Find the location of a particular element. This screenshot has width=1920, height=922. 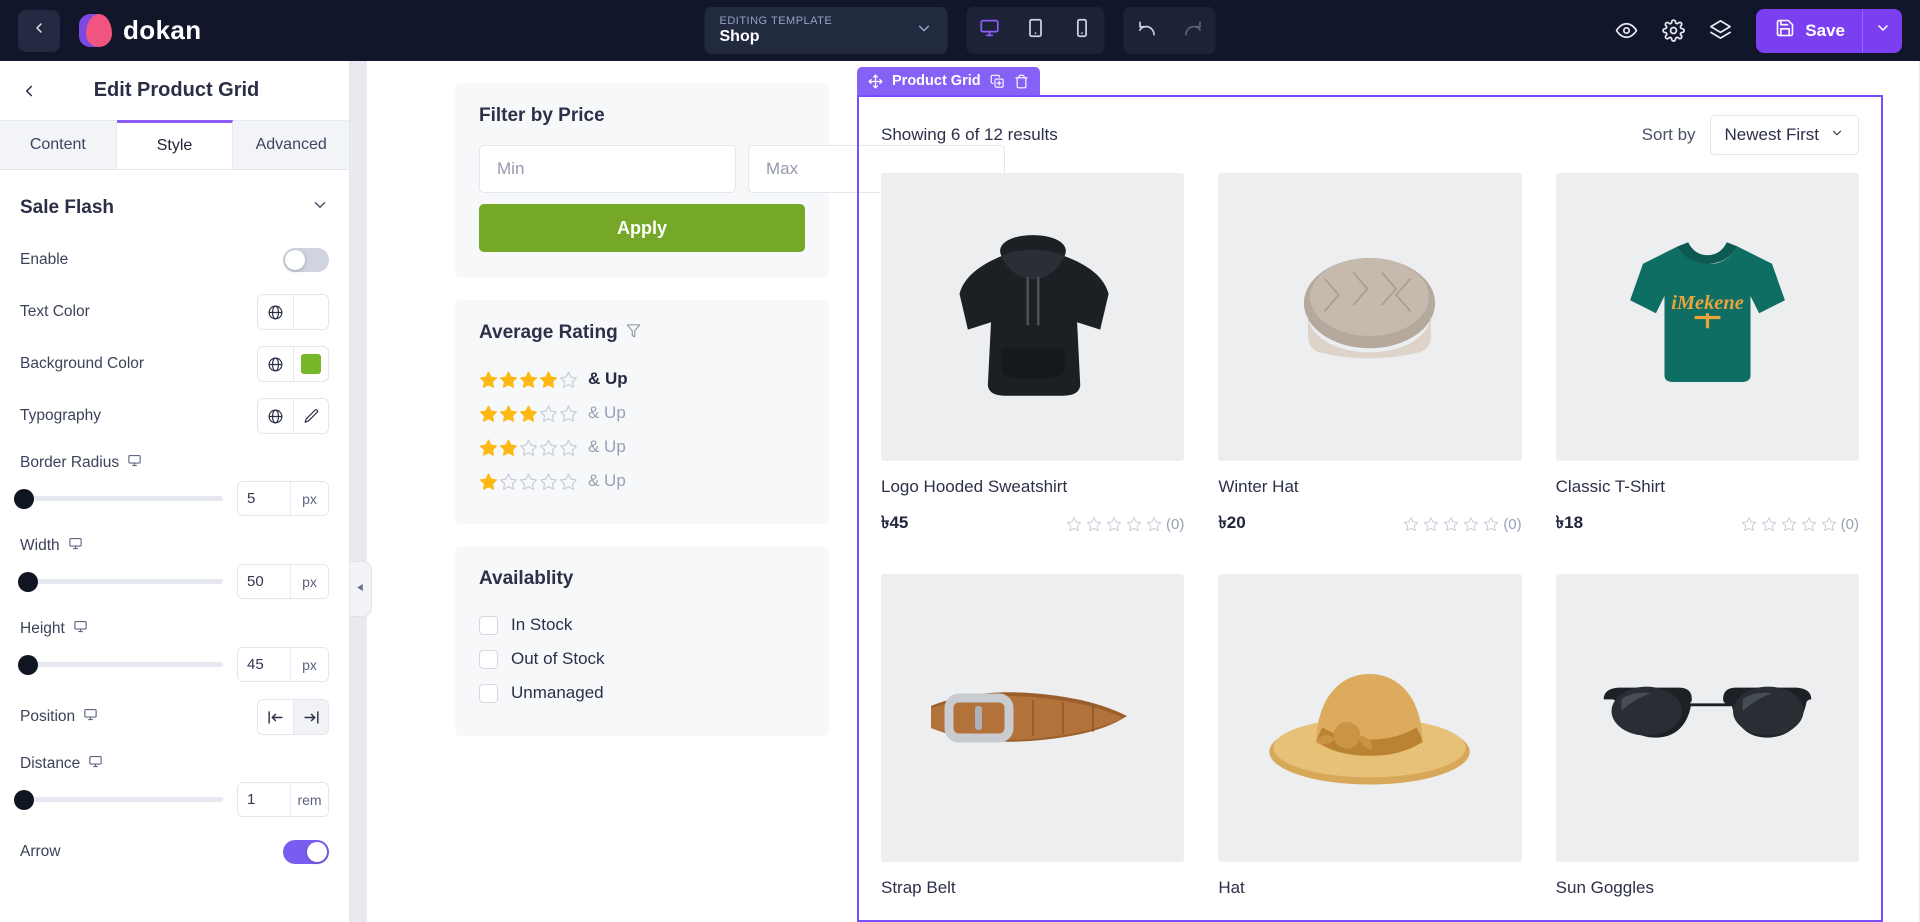

product-card: Strap Belt is located at coordinates (1033, 742).